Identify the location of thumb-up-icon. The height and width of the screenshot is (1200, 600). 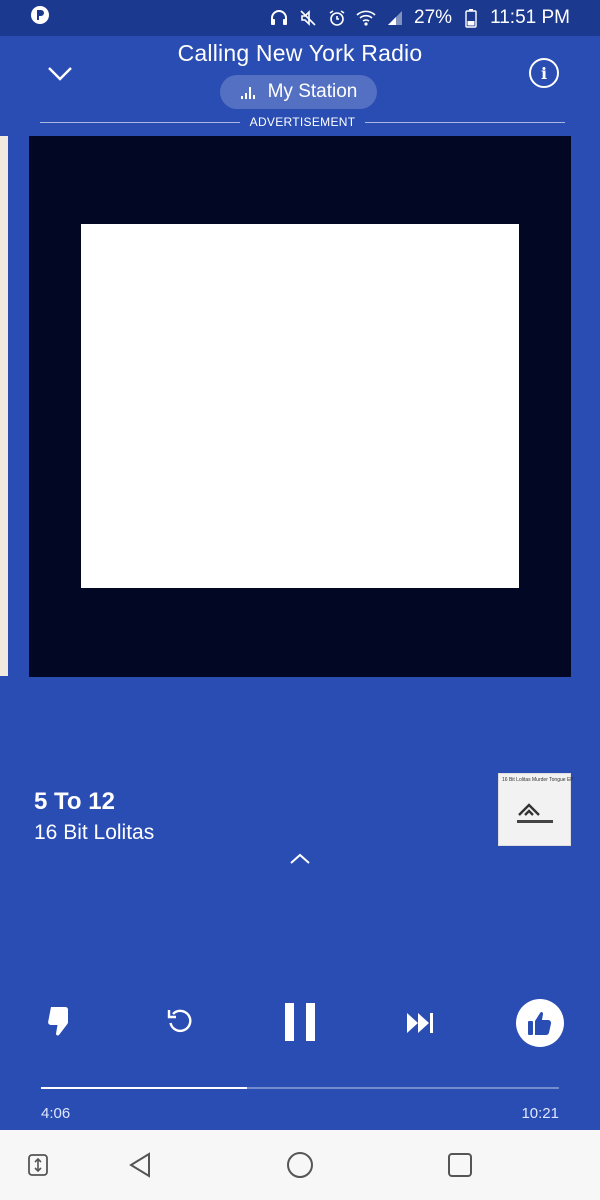
(540, 1023).